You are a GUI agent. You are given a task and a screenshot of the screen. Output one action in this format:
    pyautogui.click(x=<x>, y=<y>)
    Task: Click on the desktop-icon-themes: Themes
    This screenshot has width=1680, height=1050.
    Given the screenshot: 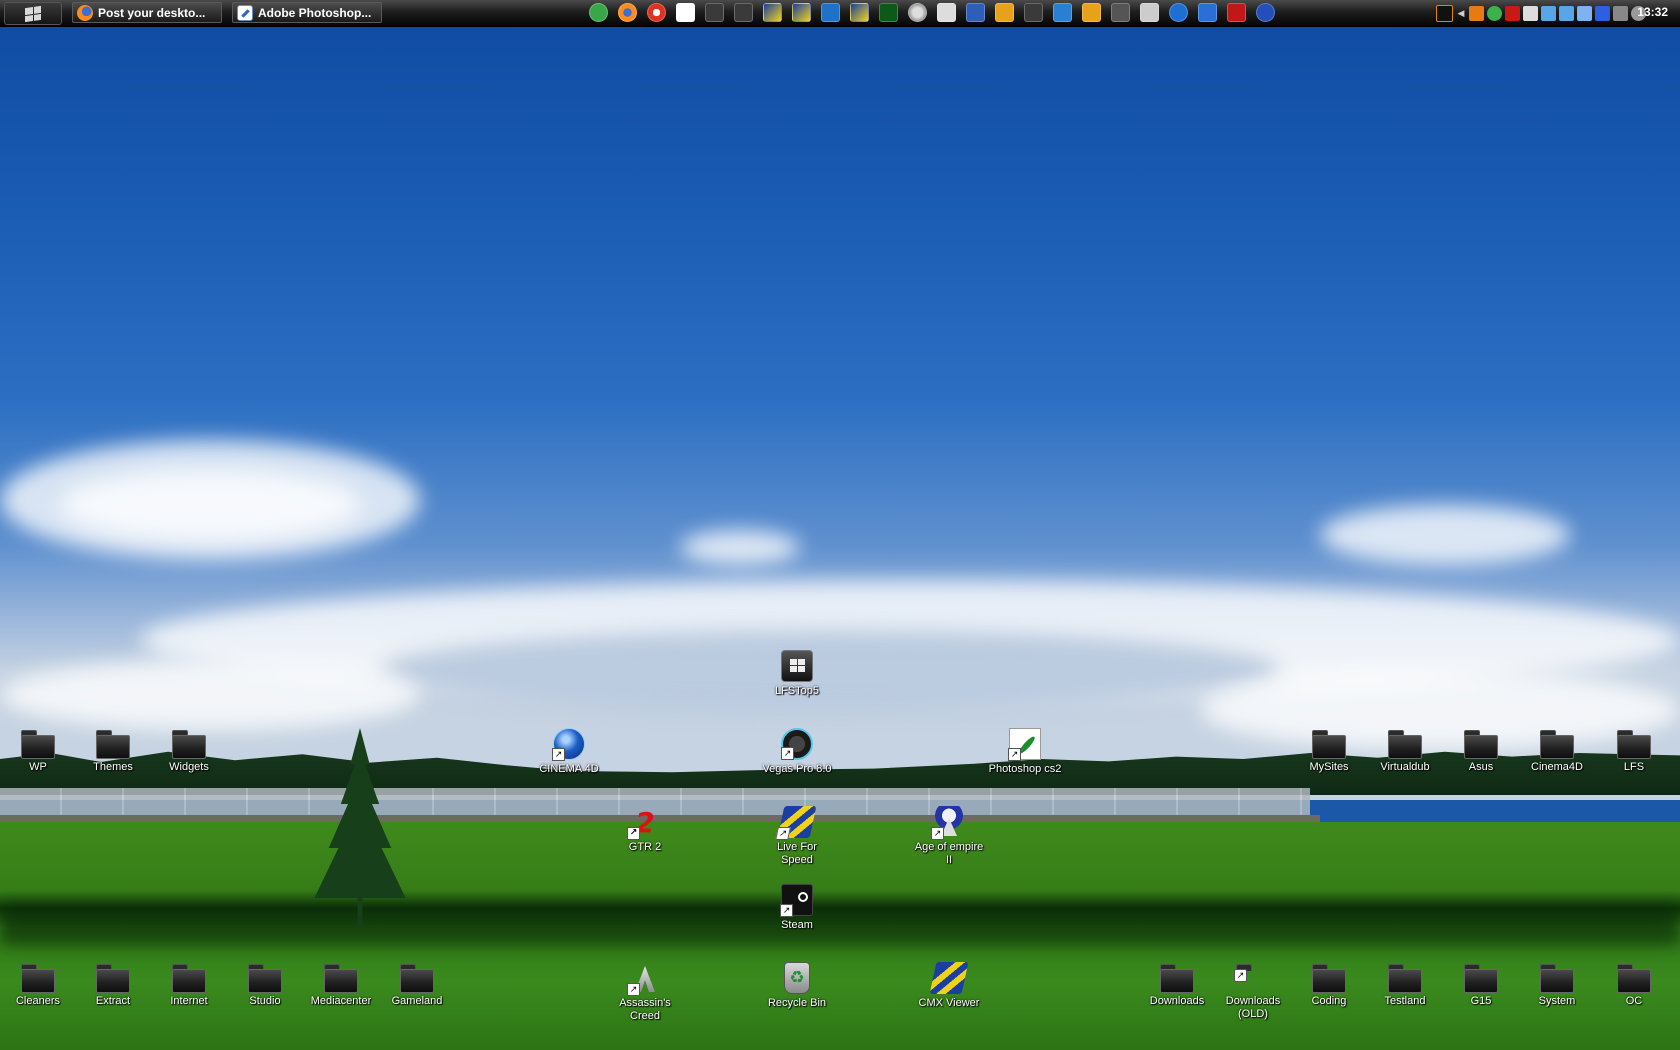 What is the action you would take?
    pyautogui.click(x=113, y=751)
    